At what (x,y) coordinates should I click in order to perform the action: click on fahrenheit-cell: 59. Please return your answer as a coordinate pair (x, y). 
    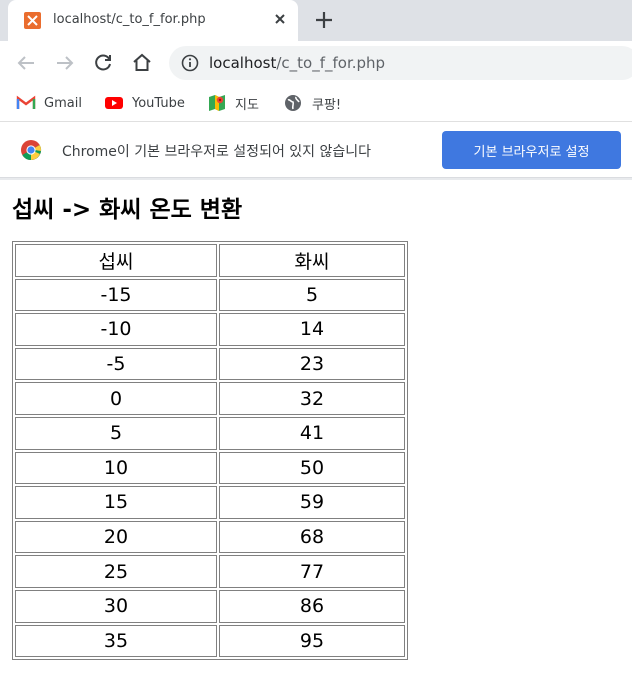
    Looking at the image, I should click on (312, 502).